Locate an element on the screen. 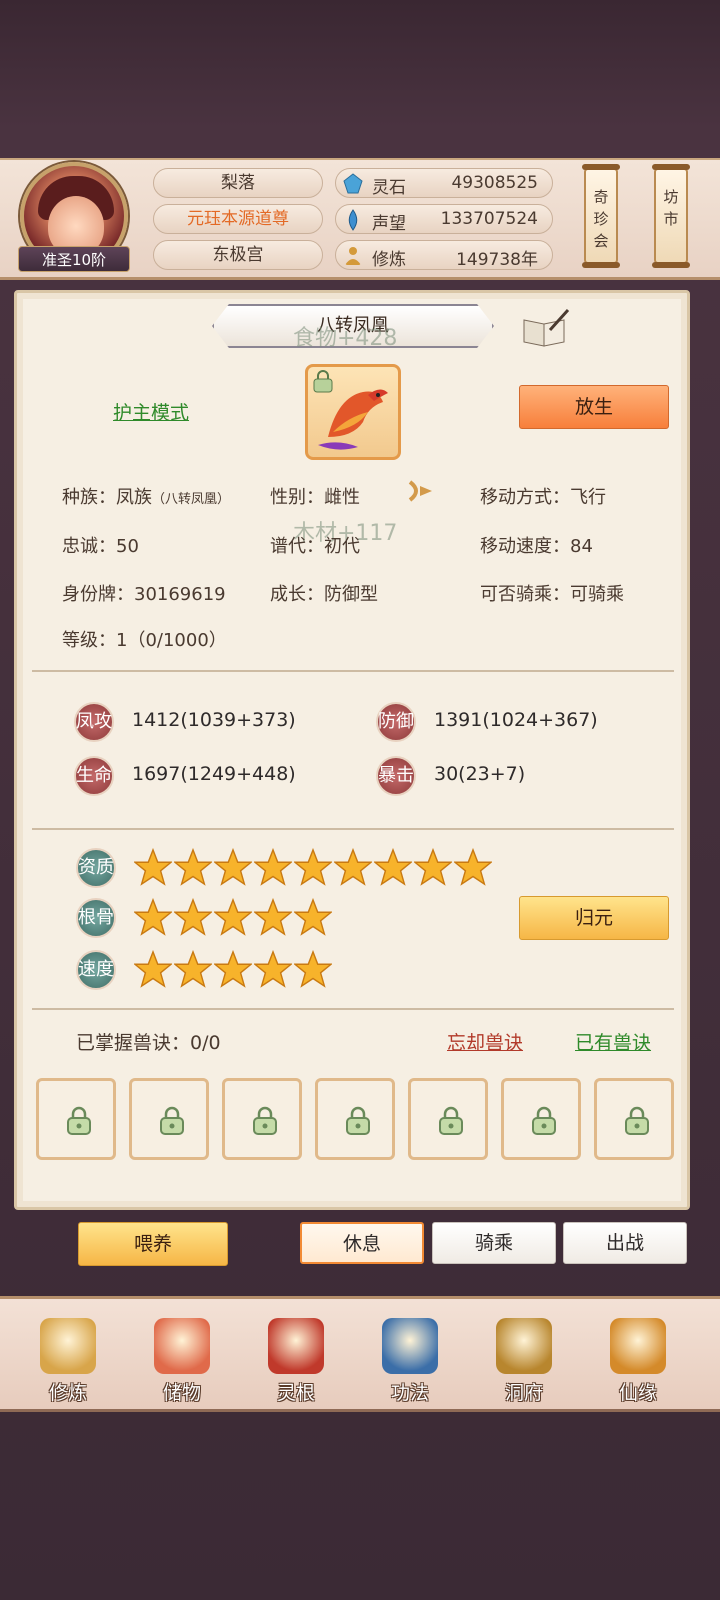 This screenshot has height=1600, width=720. release-button: 放生 is located at coordinates (594, 407).